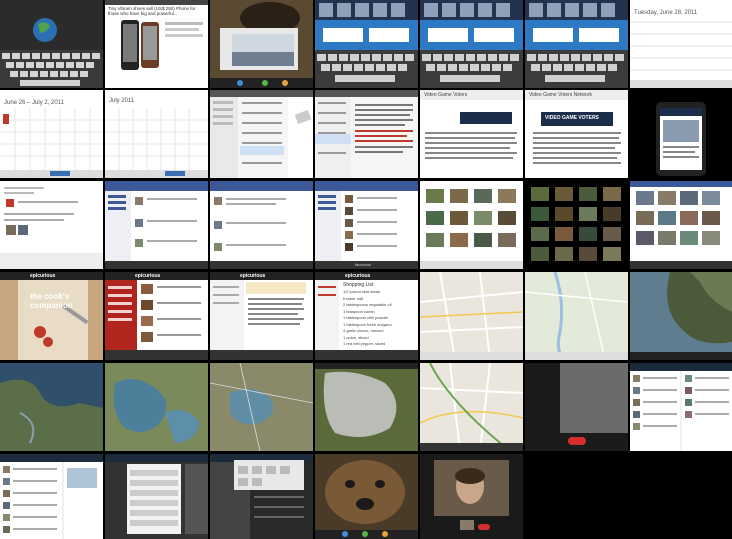  Describe the element at coordinates (572, 118) in the screenshot. I see `vgv-banner: VIDEO GAME VOTERS` at that location.